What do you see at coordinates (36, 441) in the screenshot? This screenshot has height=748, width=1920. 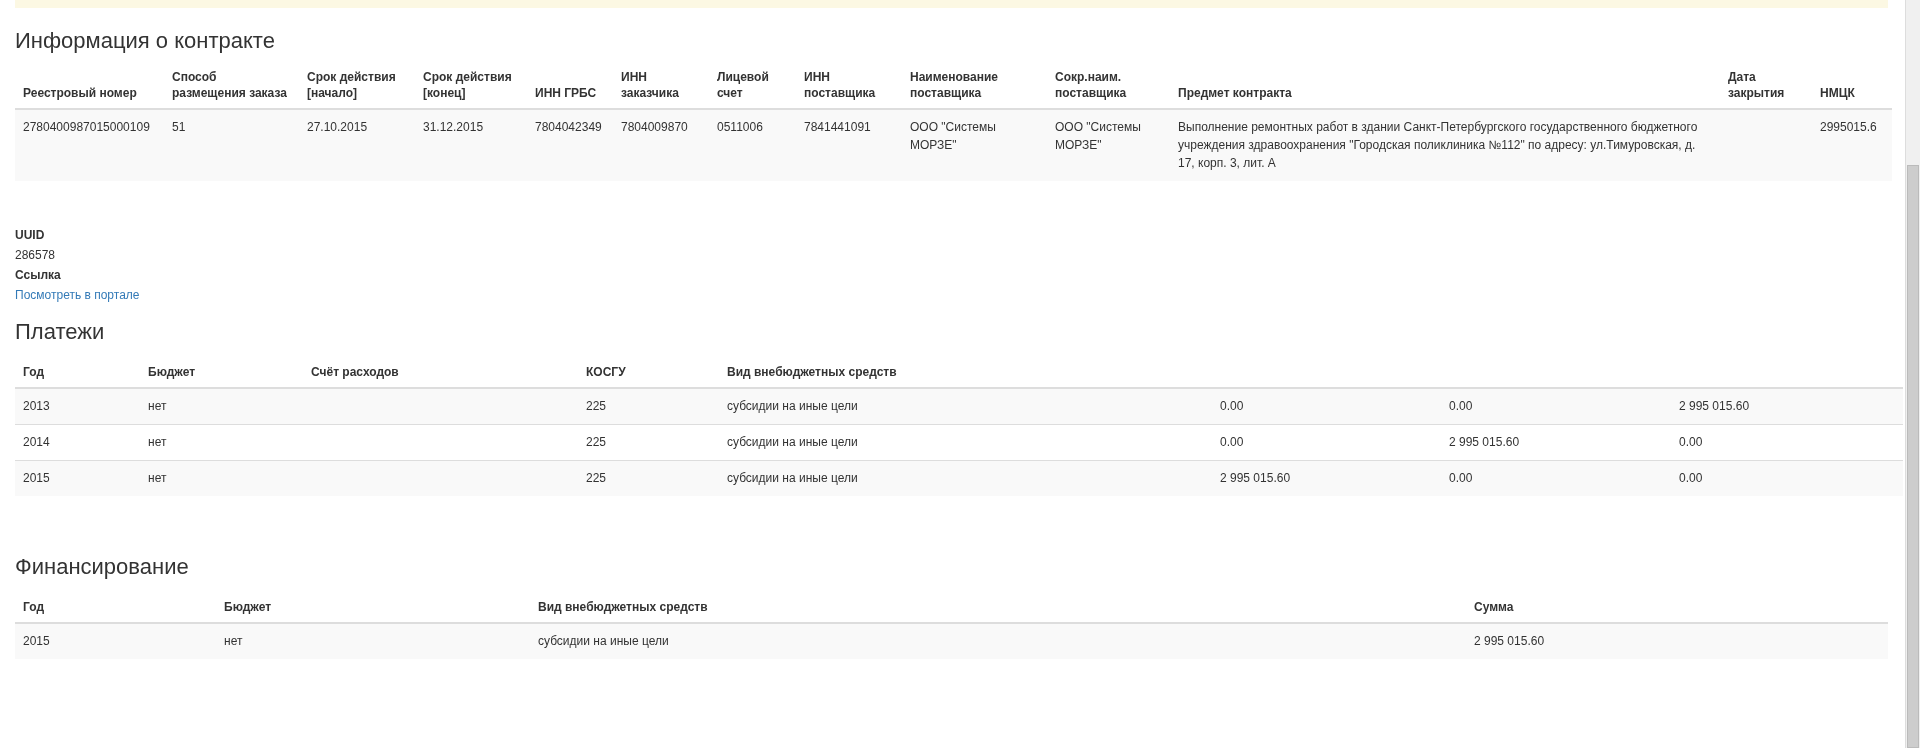 I see `table-cell: 2014` at bounding box center [36, 441].